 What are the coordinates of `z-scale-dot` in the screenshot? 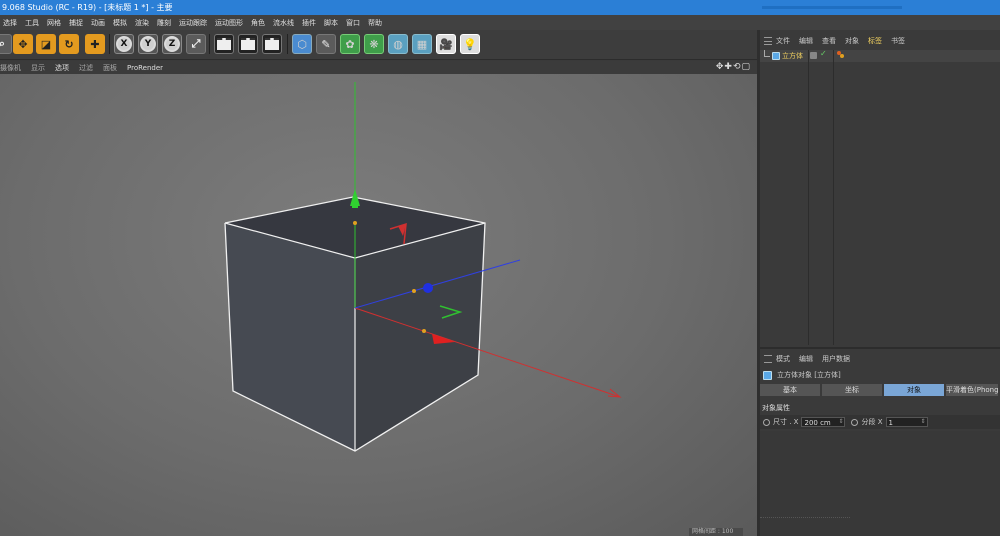 It's located at (414, 291).